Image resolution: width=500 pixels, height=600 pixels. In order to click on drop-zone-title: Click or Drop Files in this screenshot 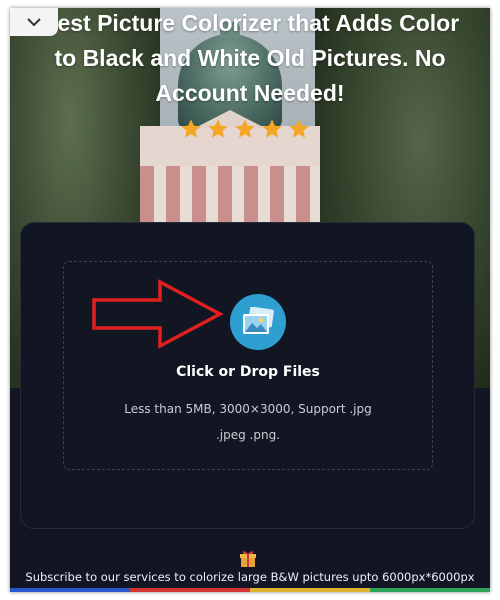, I will do `click(248, 372)`.